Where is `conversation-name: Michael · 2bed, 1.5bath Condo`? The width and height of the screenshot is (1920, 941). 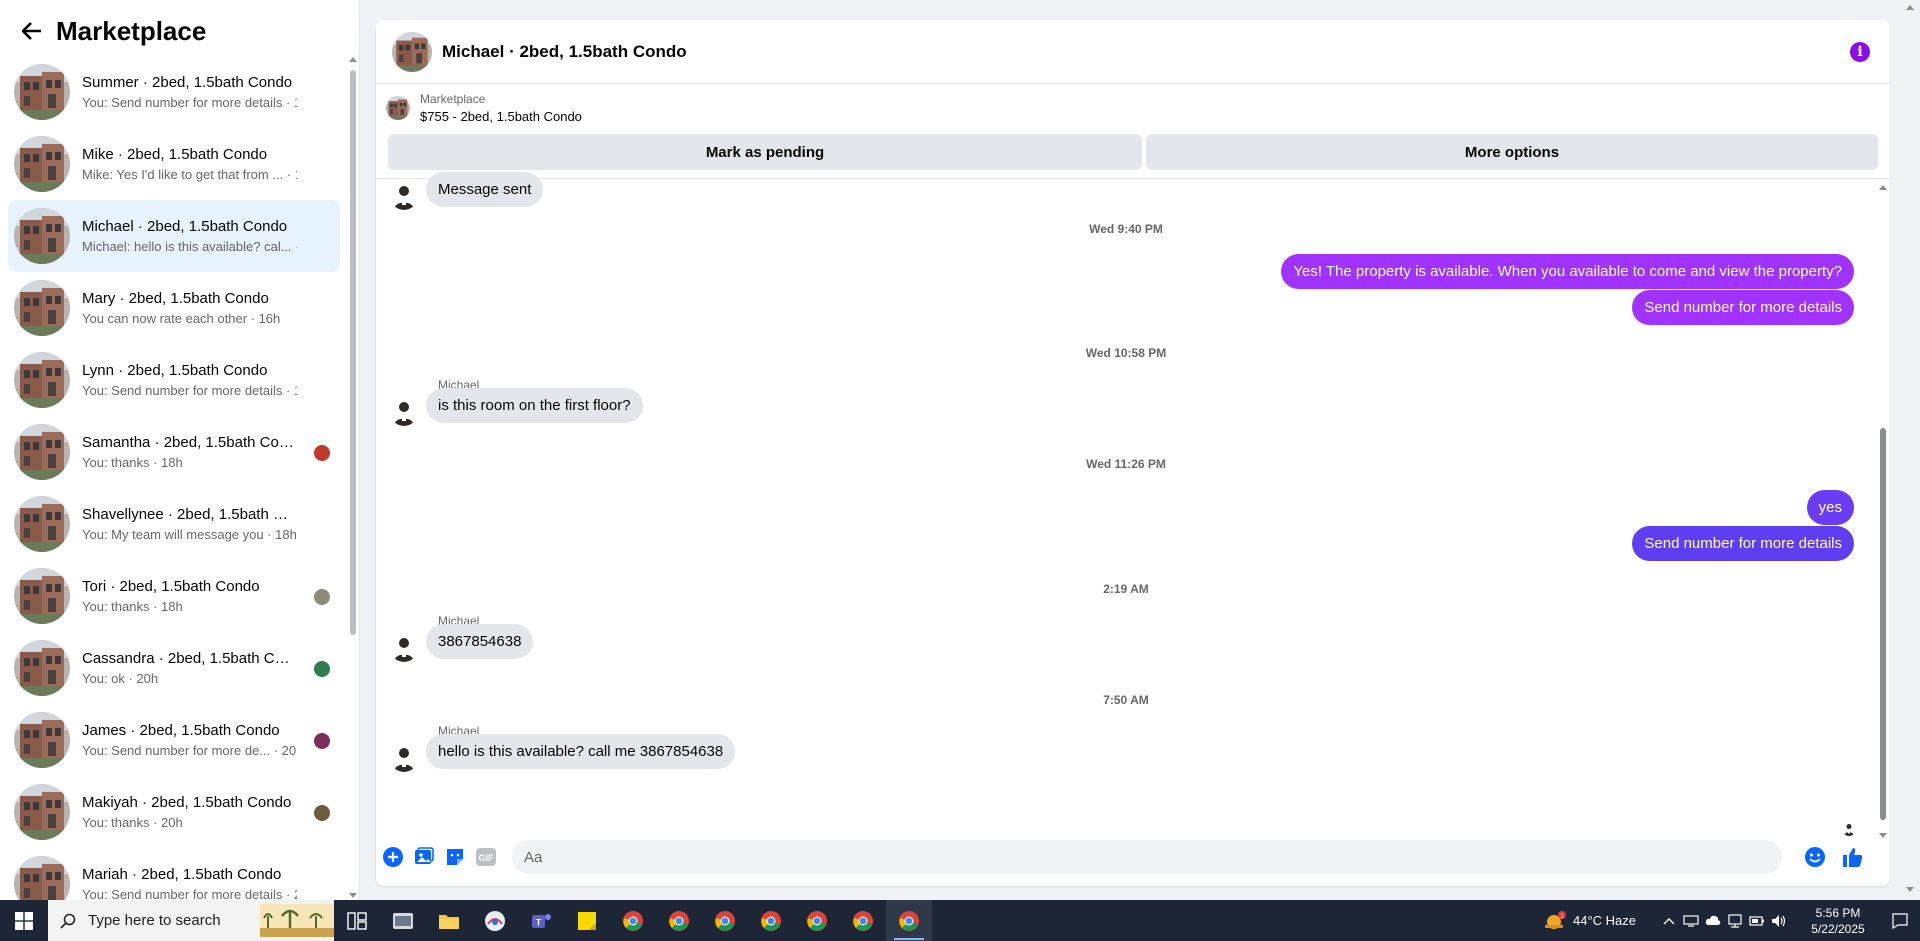
conversation-name: Michael · 2bed, 1.5bath Condo is located at coordinates (185, 226).